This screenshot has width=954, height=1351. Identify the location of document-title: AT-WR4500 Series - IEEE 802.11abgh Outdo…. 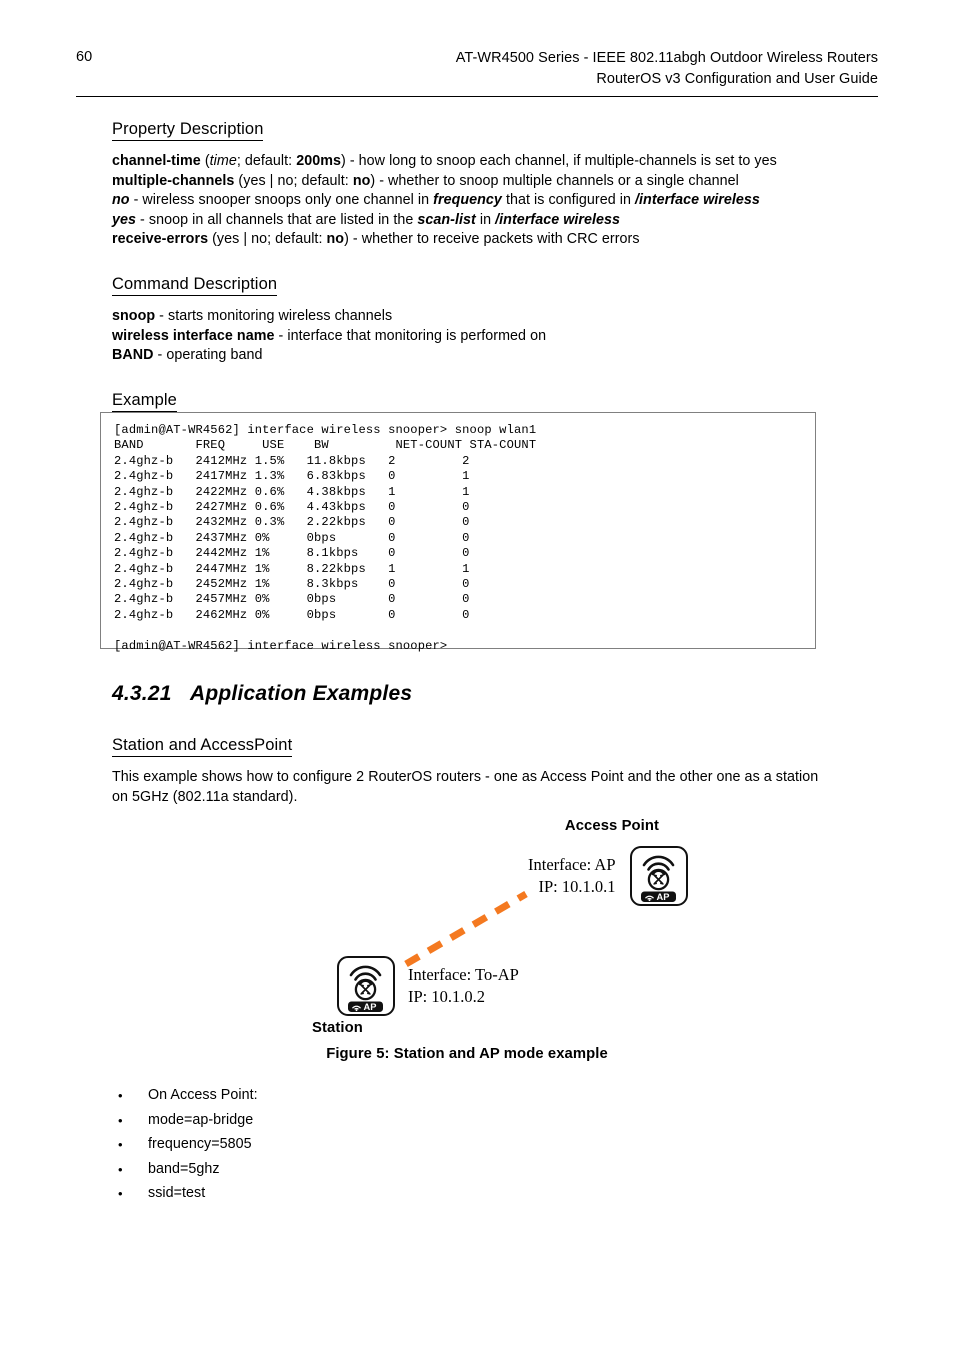
(667, 69).